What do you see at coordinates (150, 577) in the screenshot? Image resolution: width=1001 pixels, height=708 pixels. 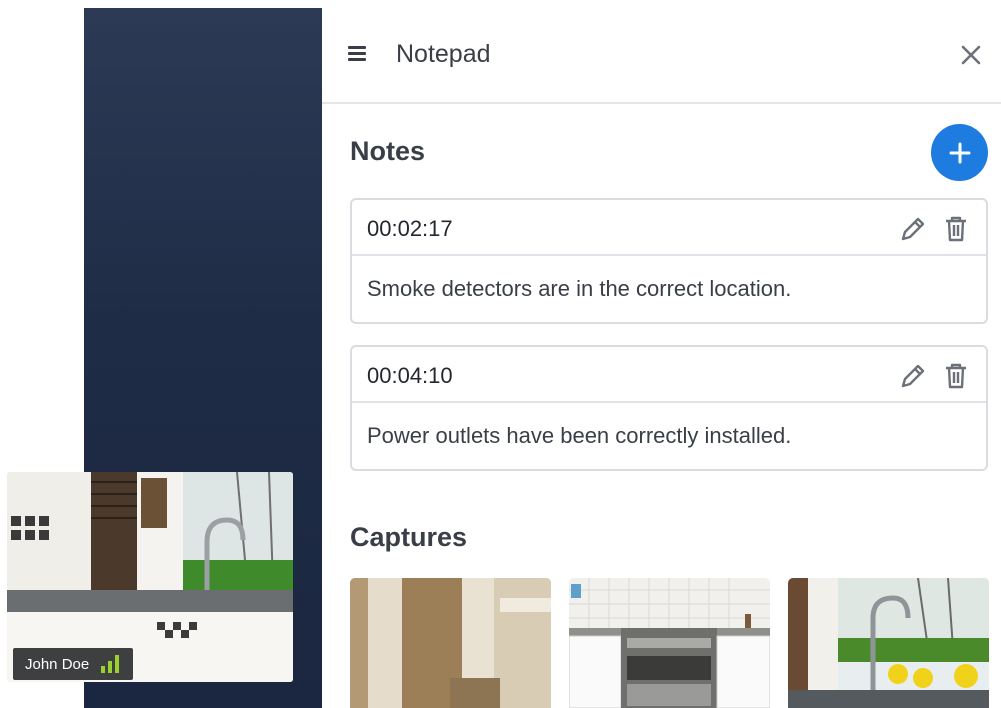 I see `self-view-video: John Doe` at bounding box center [150, 577].